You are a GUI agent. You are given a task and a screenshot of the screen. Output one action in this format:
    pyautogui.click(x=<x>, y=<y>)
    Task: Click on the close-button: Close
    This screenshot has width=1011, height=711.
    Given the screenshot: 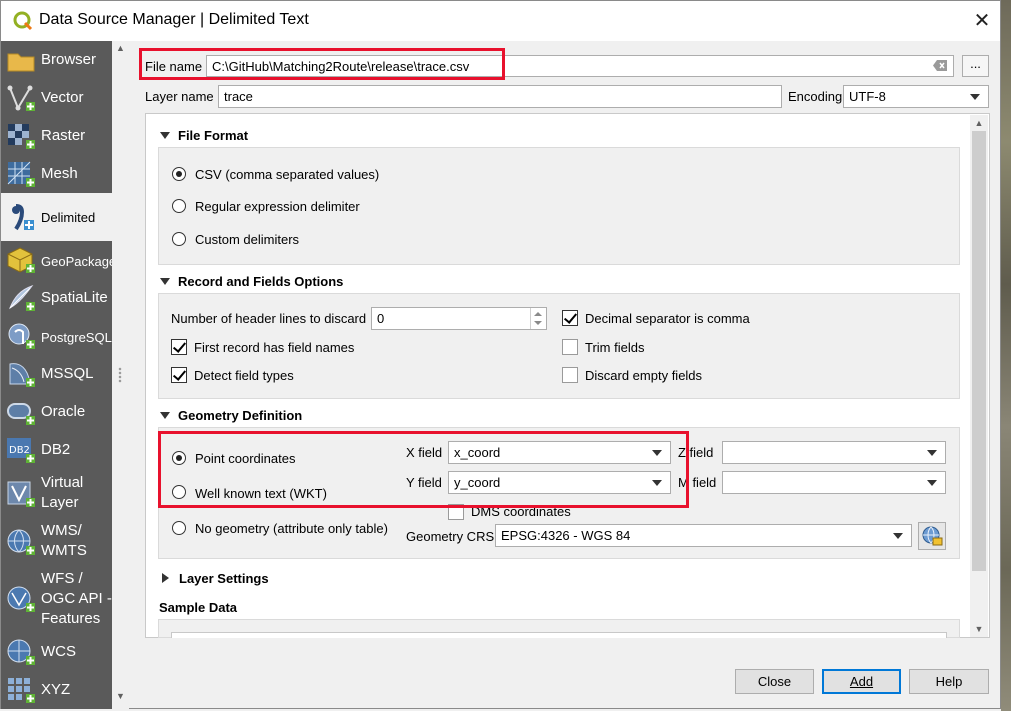 What is the action you would take?
    pyautogui.click(x=774, y=681)
    